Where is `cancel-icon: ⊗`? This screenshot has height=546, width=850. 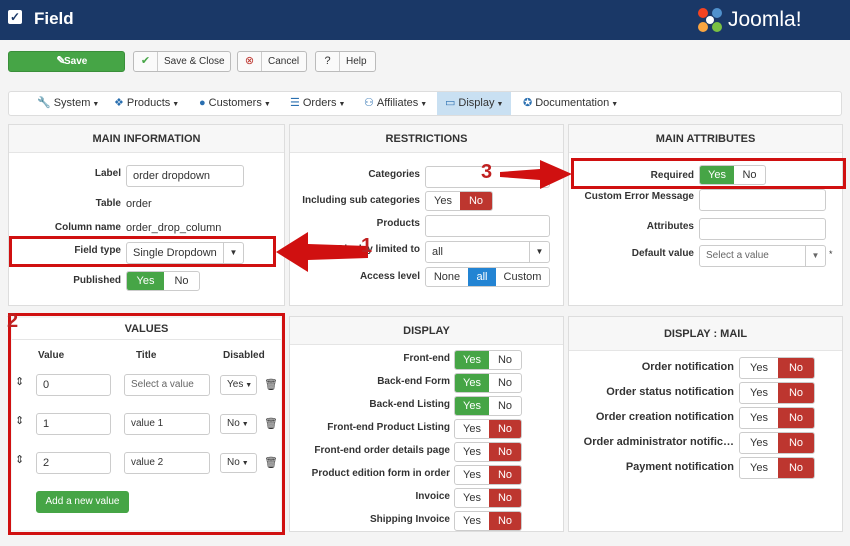 cancel-icon: ⊗ is located at coordinates (250, 61).